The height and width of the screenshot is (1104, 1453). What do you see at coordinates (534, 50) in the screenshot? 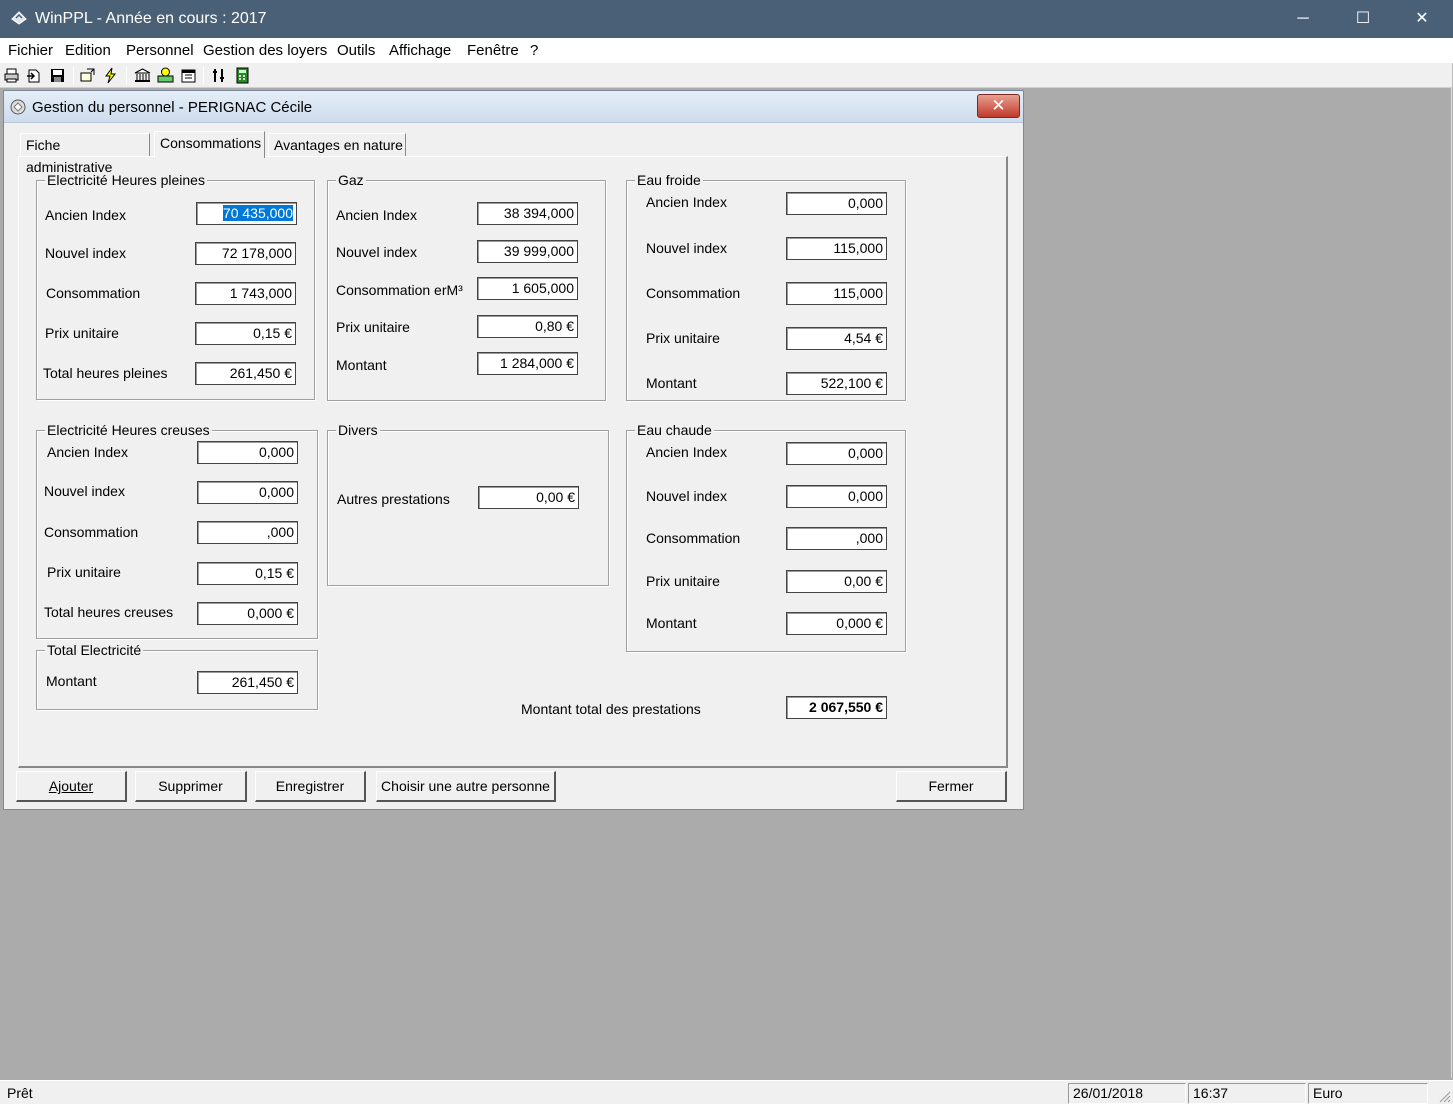
I see `menu-help: ?` at bounding box center [534, 50].